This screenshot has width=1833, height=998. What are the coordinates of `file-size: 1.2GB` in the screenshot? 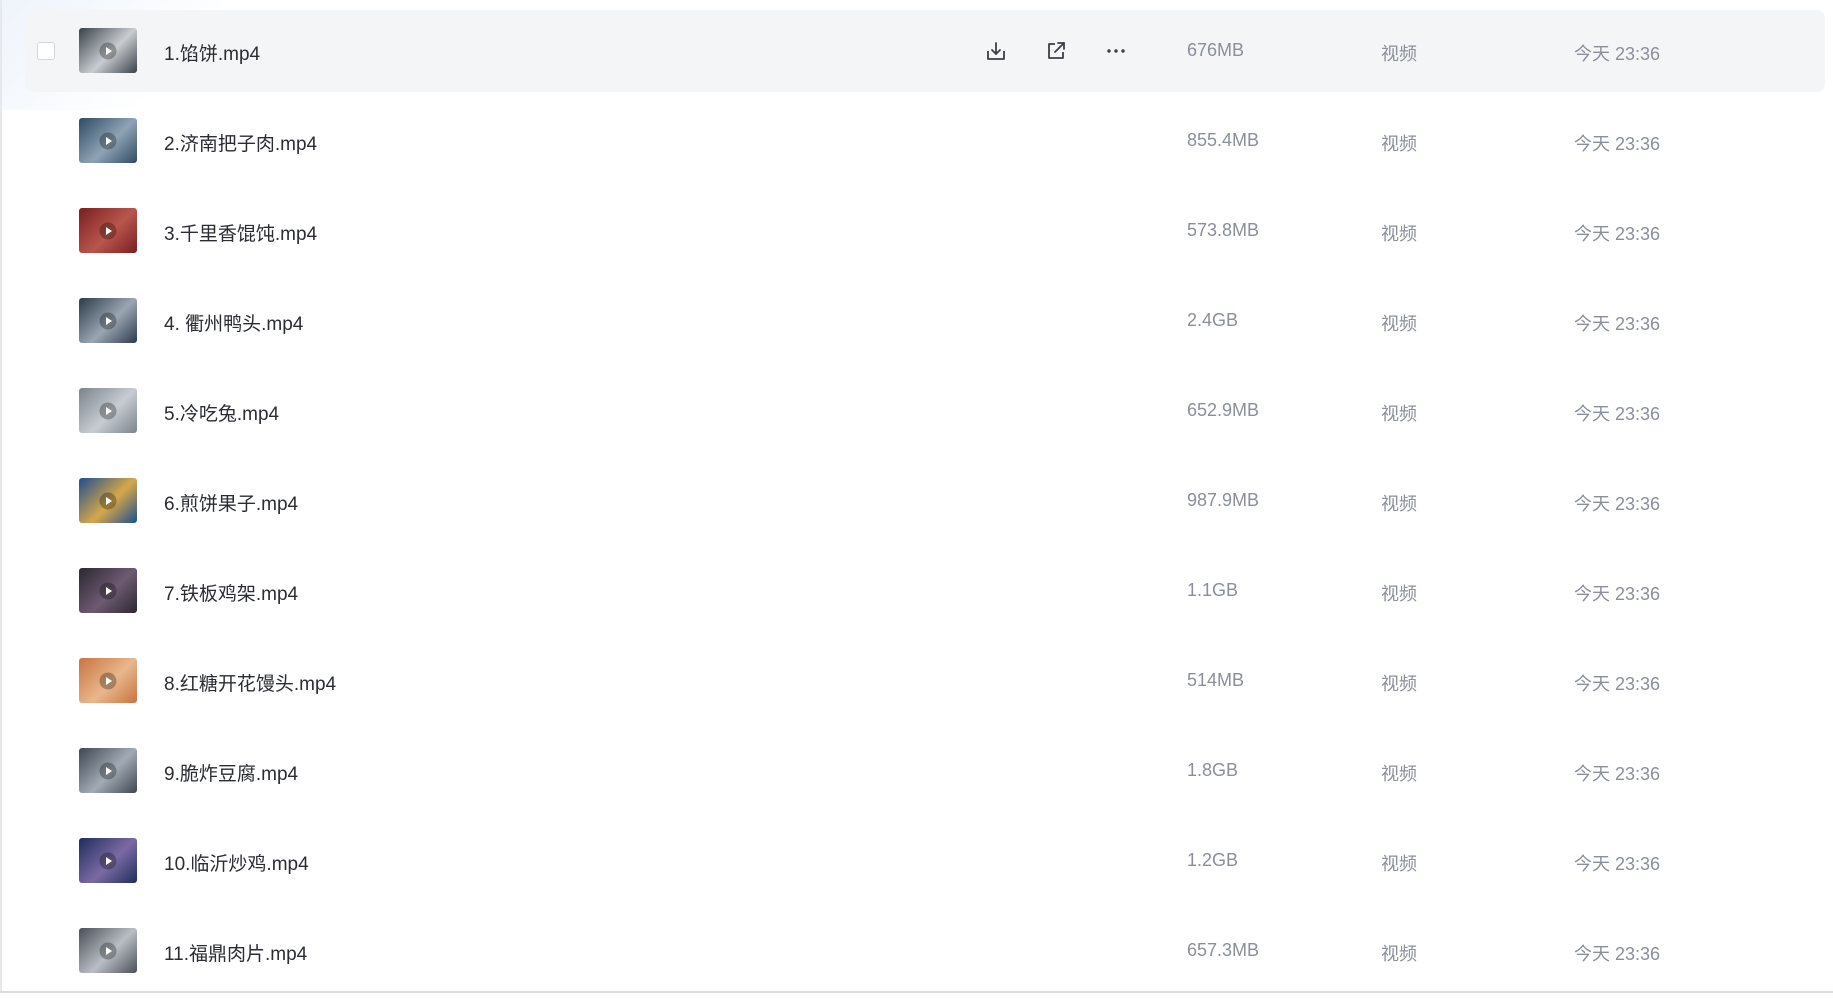 It's located at (1213, 860).